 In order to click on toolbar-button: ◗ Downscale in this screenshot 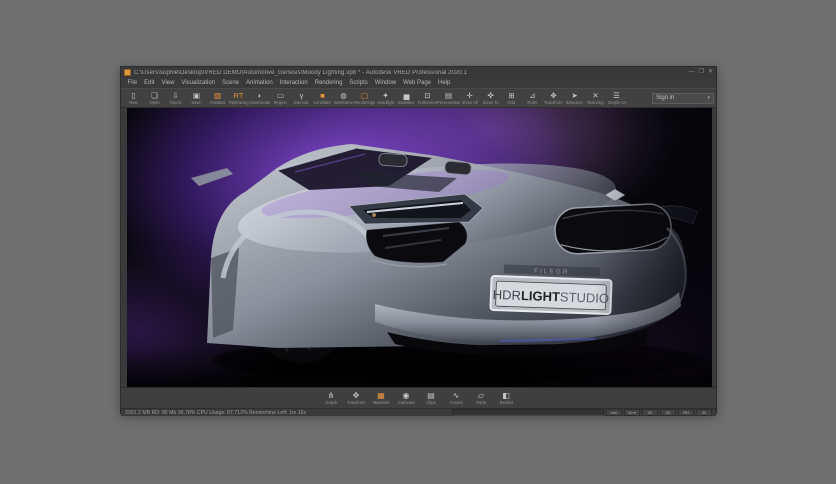, I will do `click(259, 98)`.